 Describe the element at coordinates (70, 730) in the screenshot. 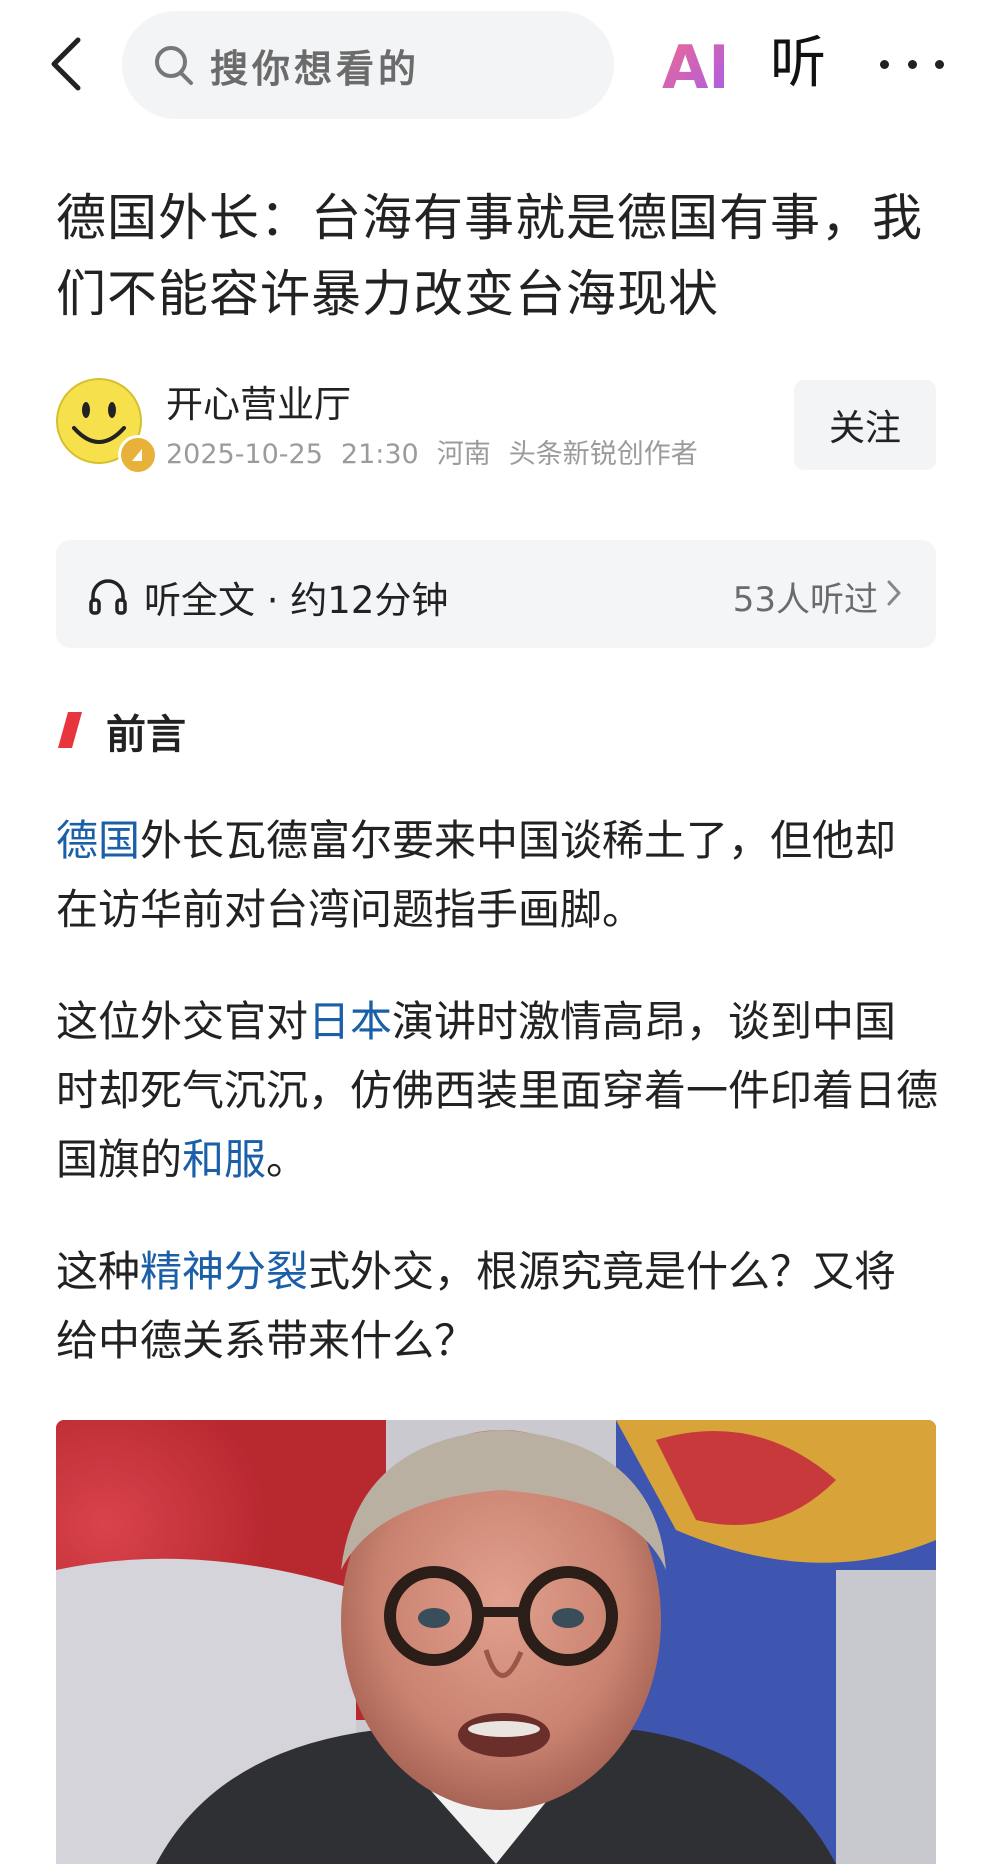

I see `section-accent-icon` at that location.